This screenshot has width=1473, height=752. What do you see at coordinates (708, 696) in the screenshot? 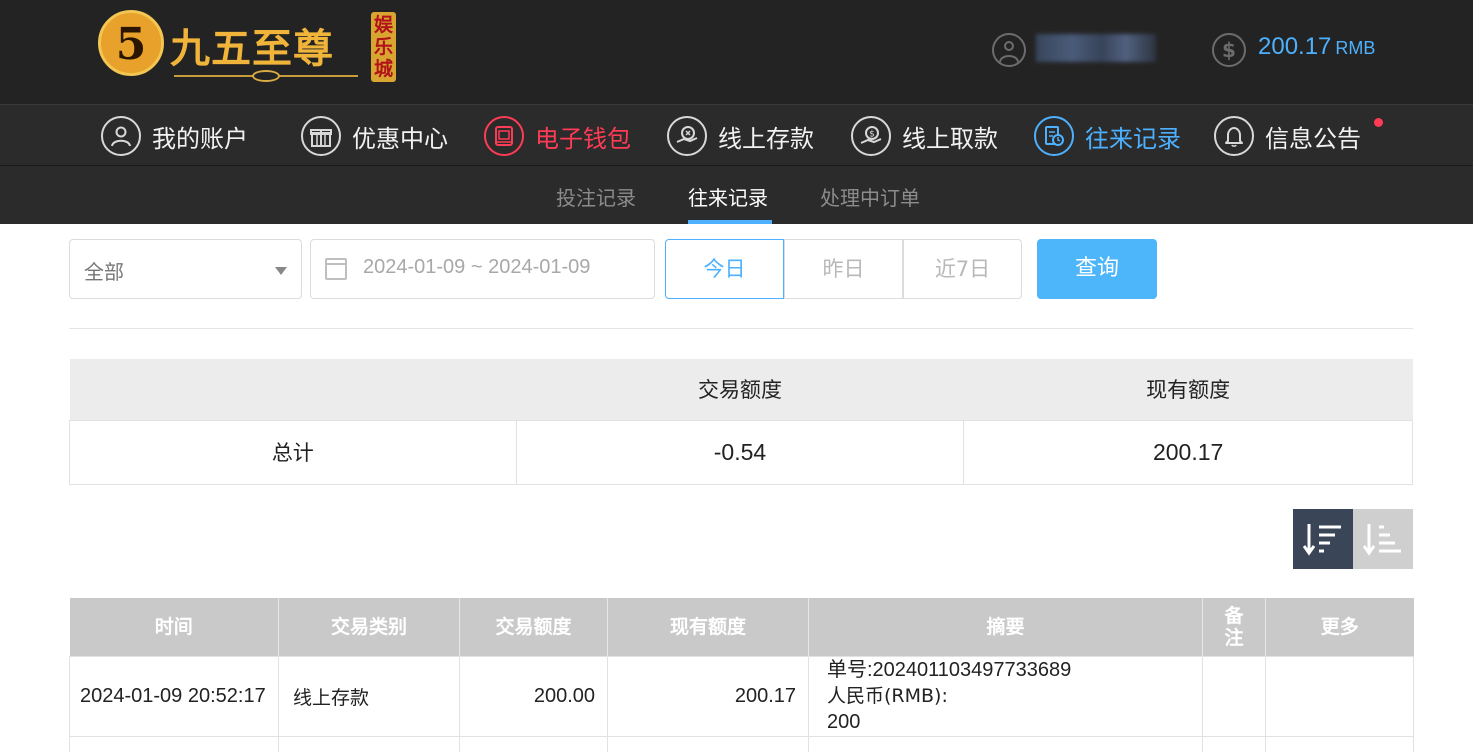
I see `row-balance: 200.17` at bounding box center [708, 696].